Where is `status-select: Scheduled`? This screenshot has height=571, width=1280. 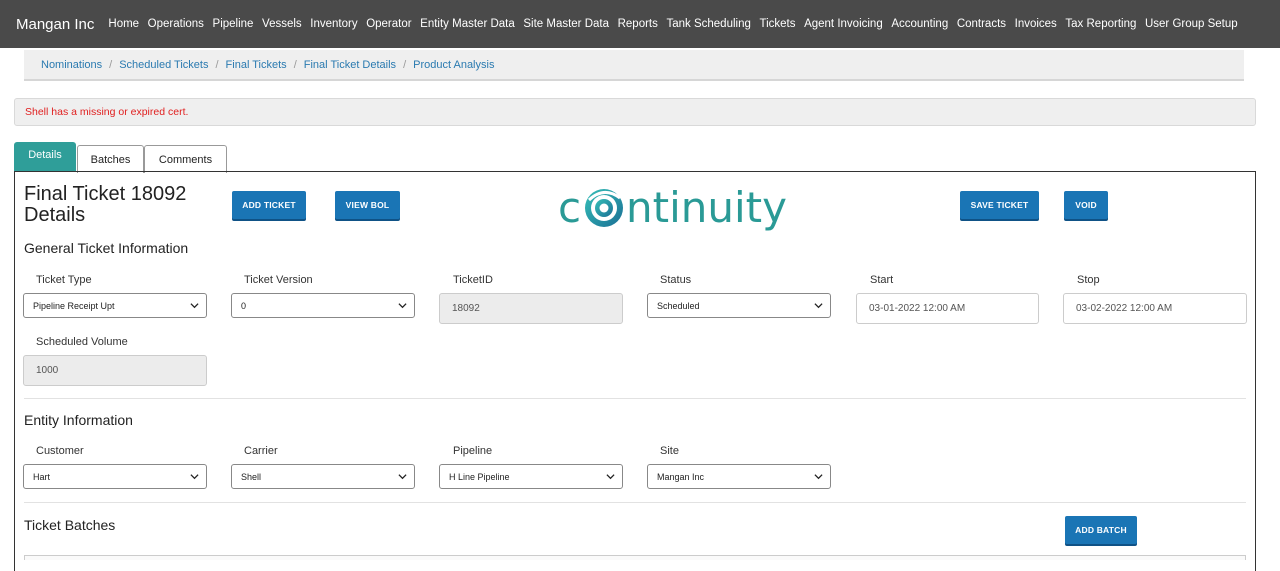 status-select: Scheduled is located at coordinates (739, 305).